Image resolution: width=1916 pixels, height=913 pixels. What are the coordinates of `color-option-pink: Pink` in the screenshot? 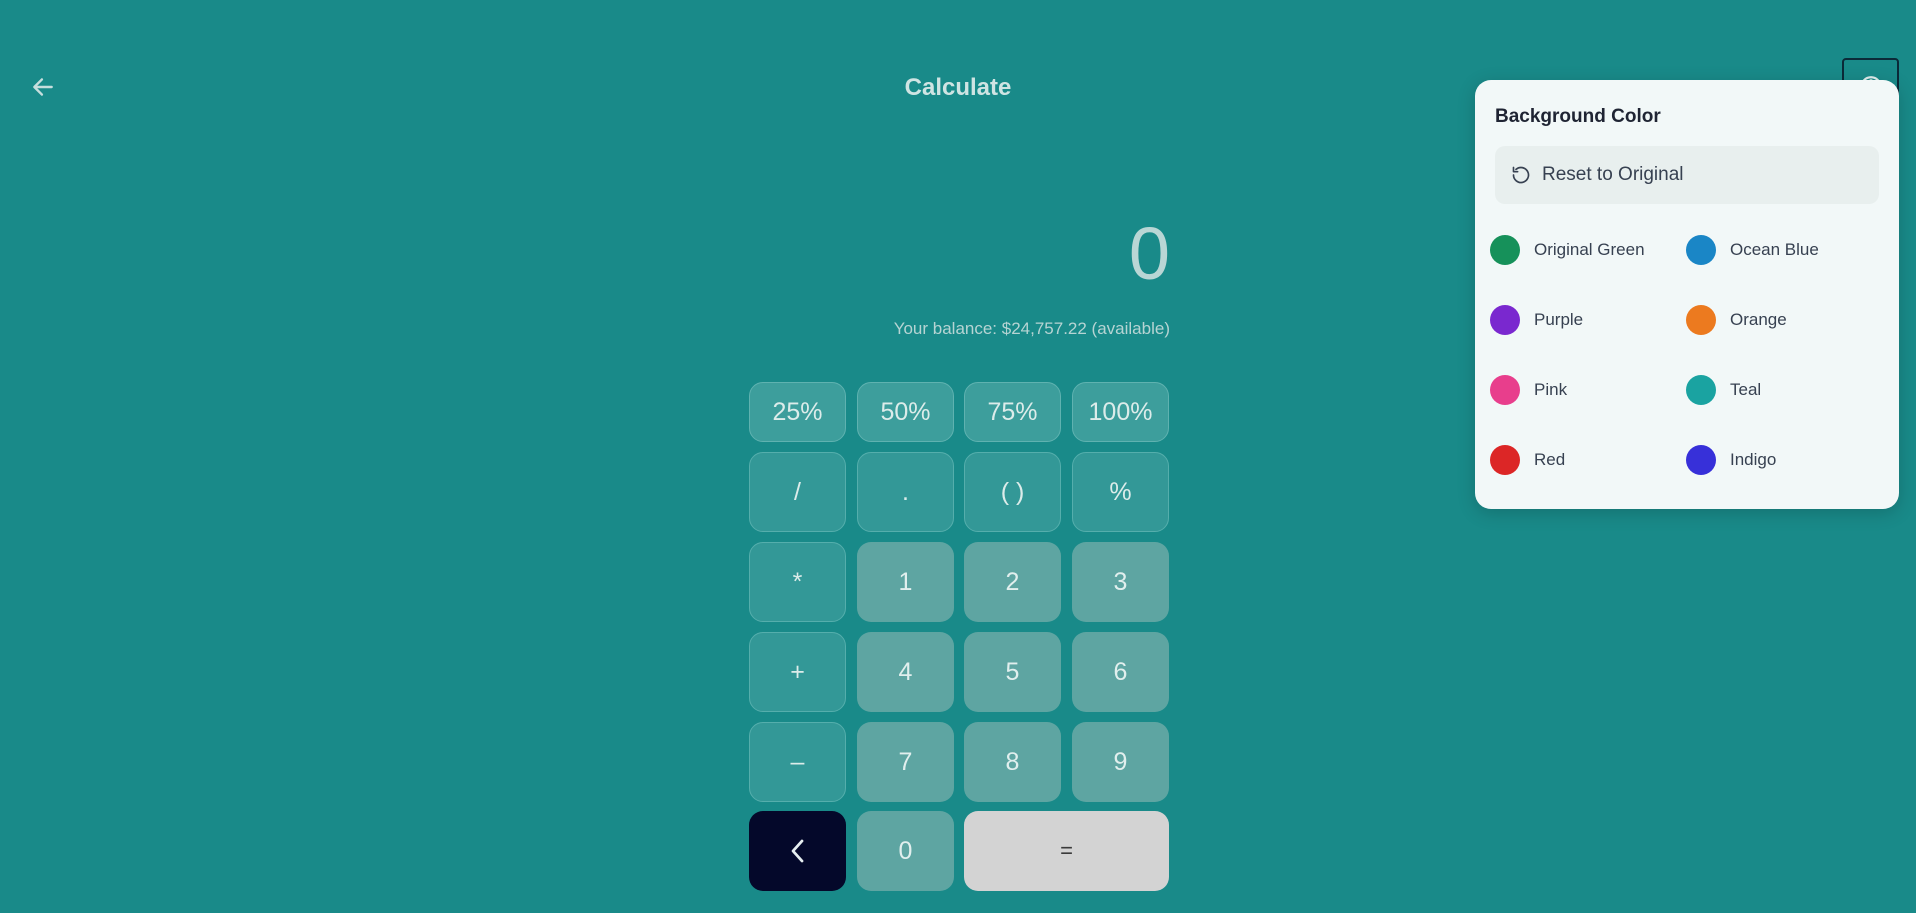 It's located at (1565, 390).